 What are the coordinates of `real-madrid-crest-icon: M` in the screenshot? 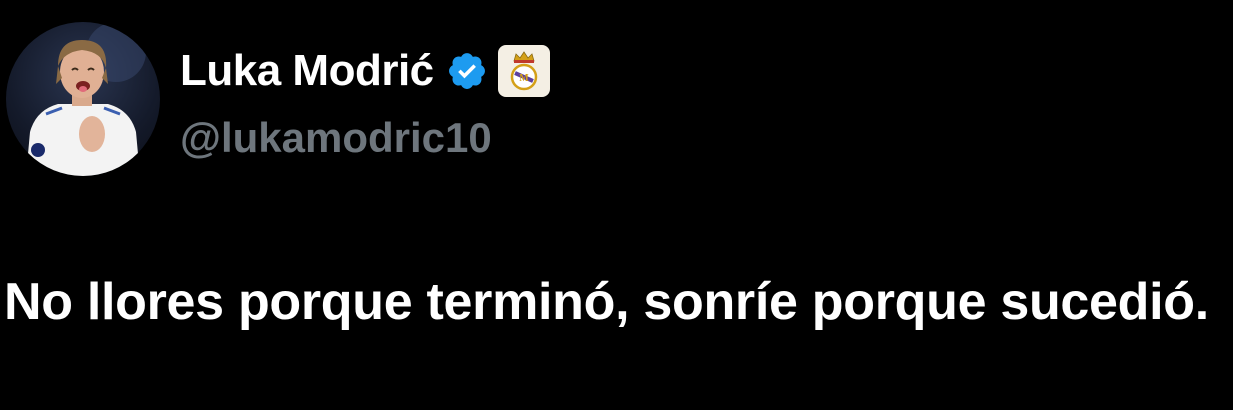 It's located at (523, 71).